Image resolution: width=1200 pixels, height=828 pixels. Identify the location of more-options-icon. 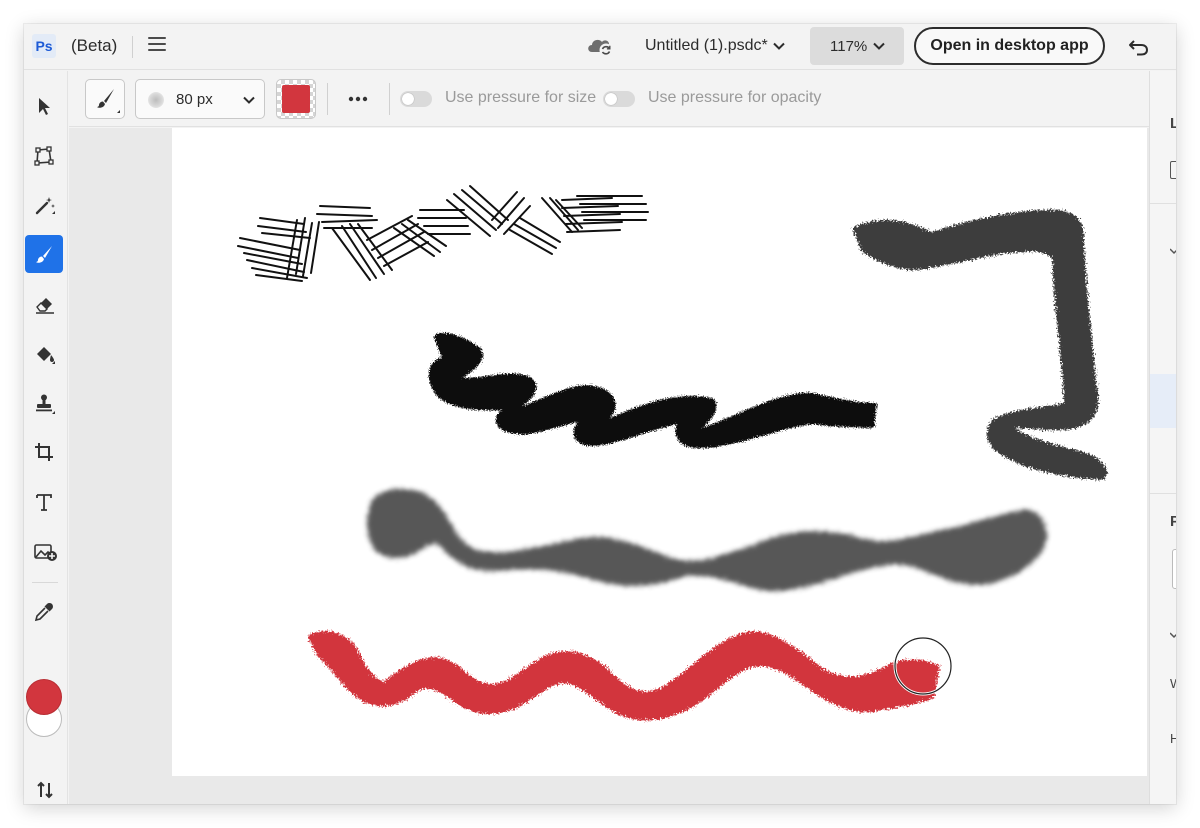
(358, 99).